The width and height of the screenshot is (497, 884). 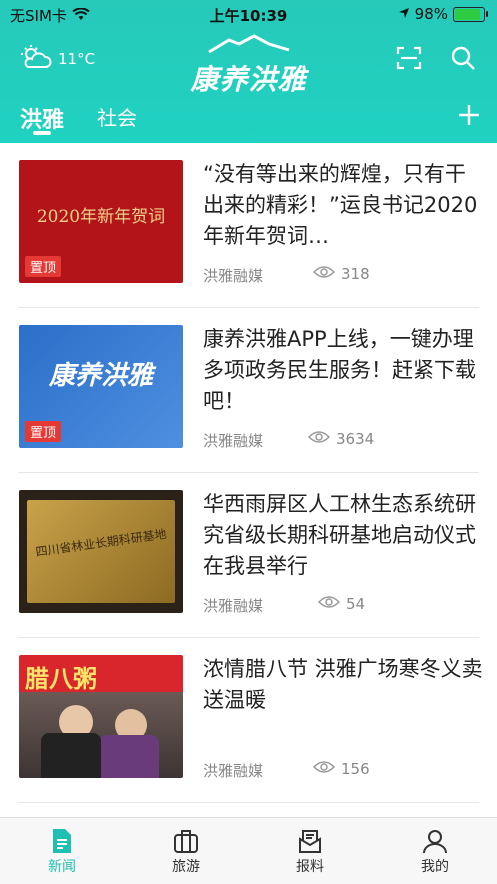 What do you see at coordinates (62, 867) in the screenshot?
I see `tabbar-label: 新闻` at bounding box center [62, 867].